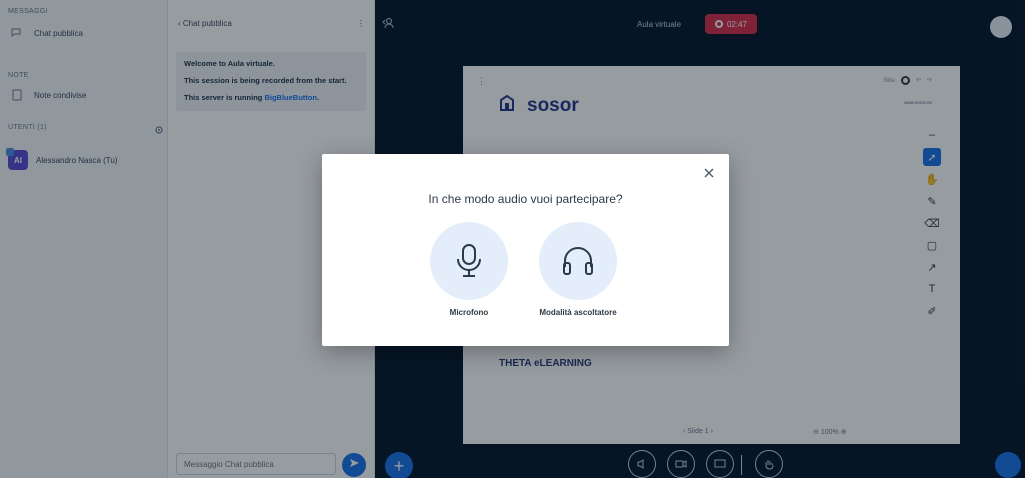 This screenshot has height=478, width=1025. I want to click on listen-only-option-button: Modalità ascoltatore, so click(578, 269).